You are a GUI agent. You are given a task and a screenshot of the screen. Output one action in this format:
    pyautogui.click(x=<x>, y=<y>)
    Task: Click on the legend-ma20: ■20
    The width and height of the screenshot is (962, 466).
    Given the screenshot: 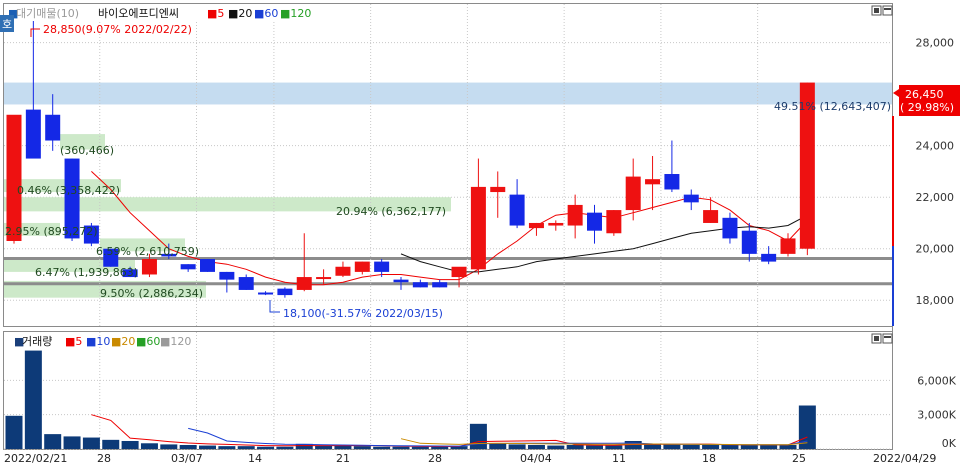 What is the action you would take?
    pyautogui.click(x=240, y=13)
    